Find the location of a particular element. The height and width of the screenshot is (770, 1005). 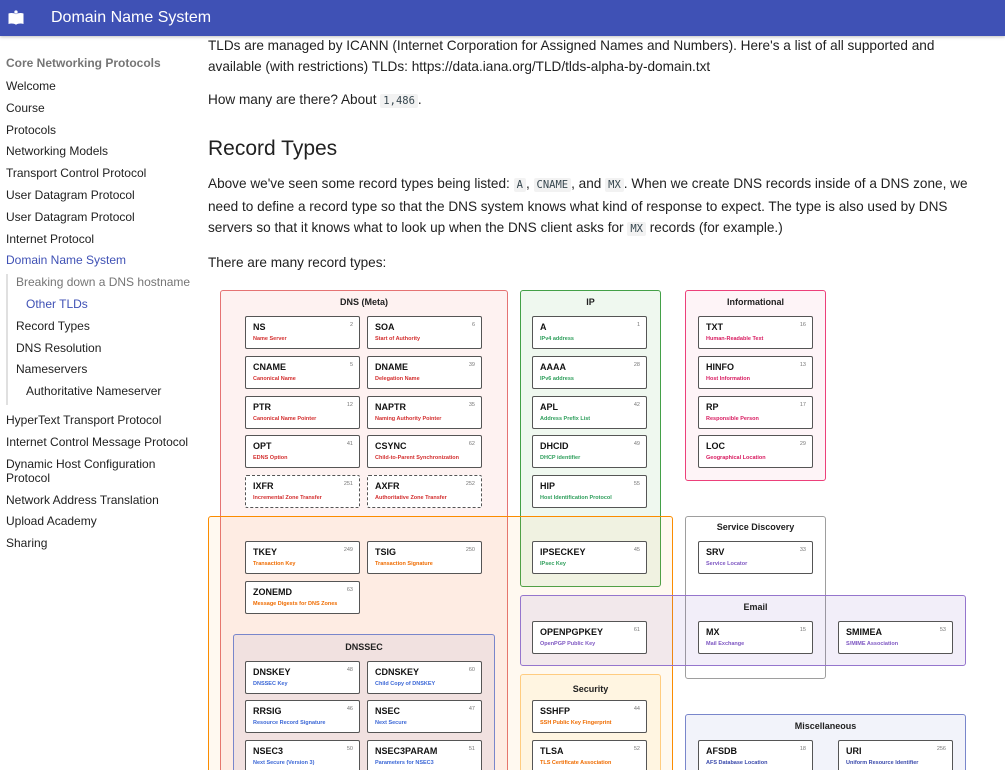

record-card-txt: TXT 16 Human-Readable Text is located at coordinates (755, 332).